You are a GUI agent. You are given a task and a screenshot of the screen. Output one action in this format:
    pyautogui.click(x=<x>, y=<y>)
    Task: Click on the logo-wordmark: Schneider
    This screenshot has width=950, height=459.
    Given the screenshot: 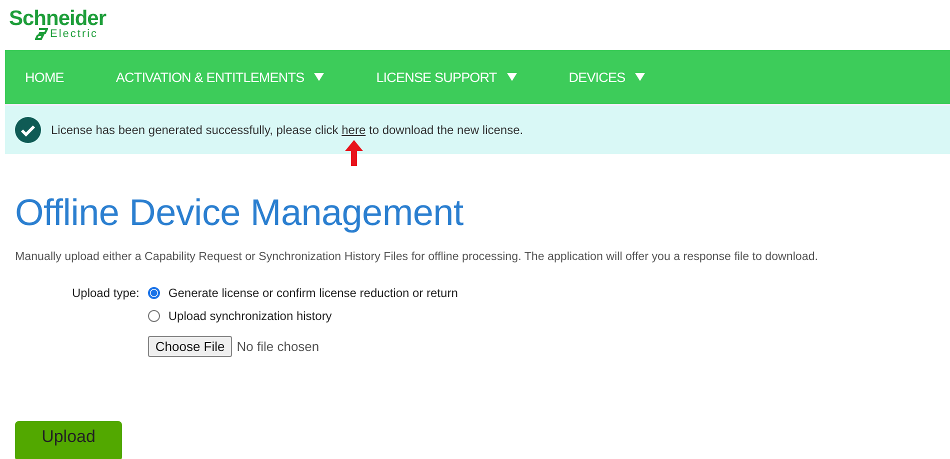 What is the action you would take?
    pyautogui.click(x=58, y=18)
    